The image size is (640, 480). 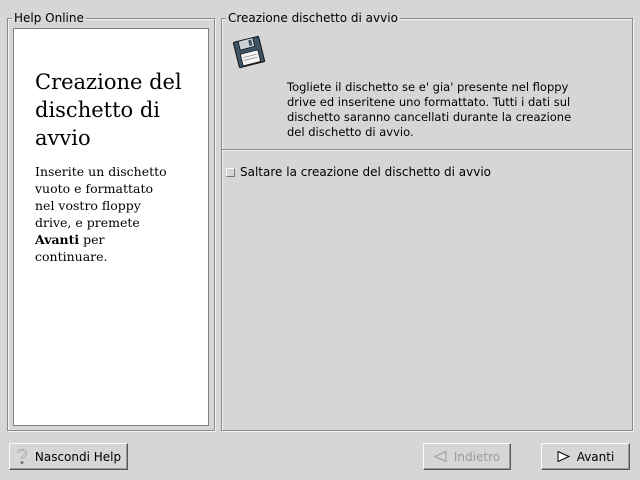 I want to click on hide-help-button: Nascondi Help, so click(x=68, y=456).